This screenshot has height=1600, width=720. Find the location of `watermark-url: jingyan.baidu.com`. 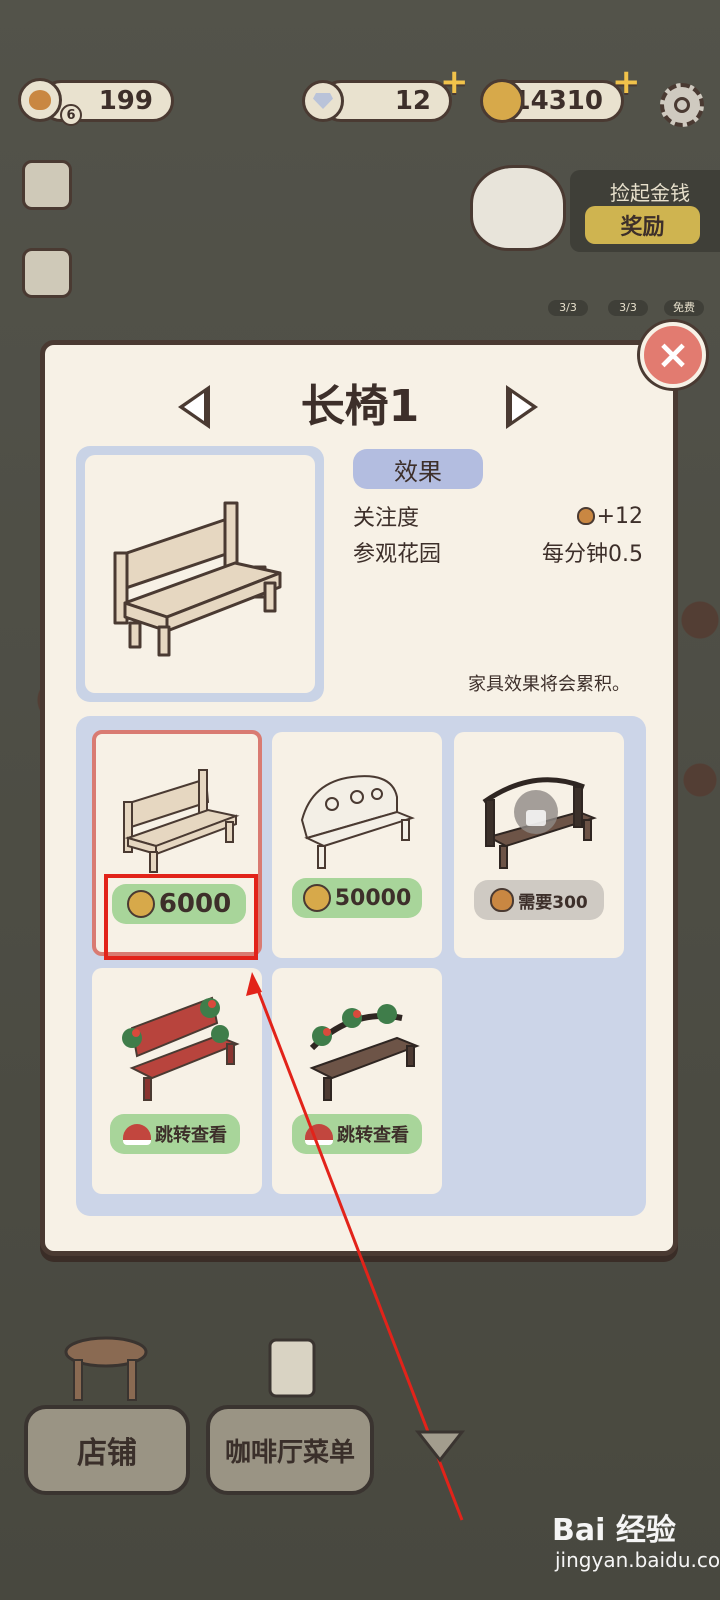

watermark-url: jingyan.baidu.com is located at coordinates (637, 1560).